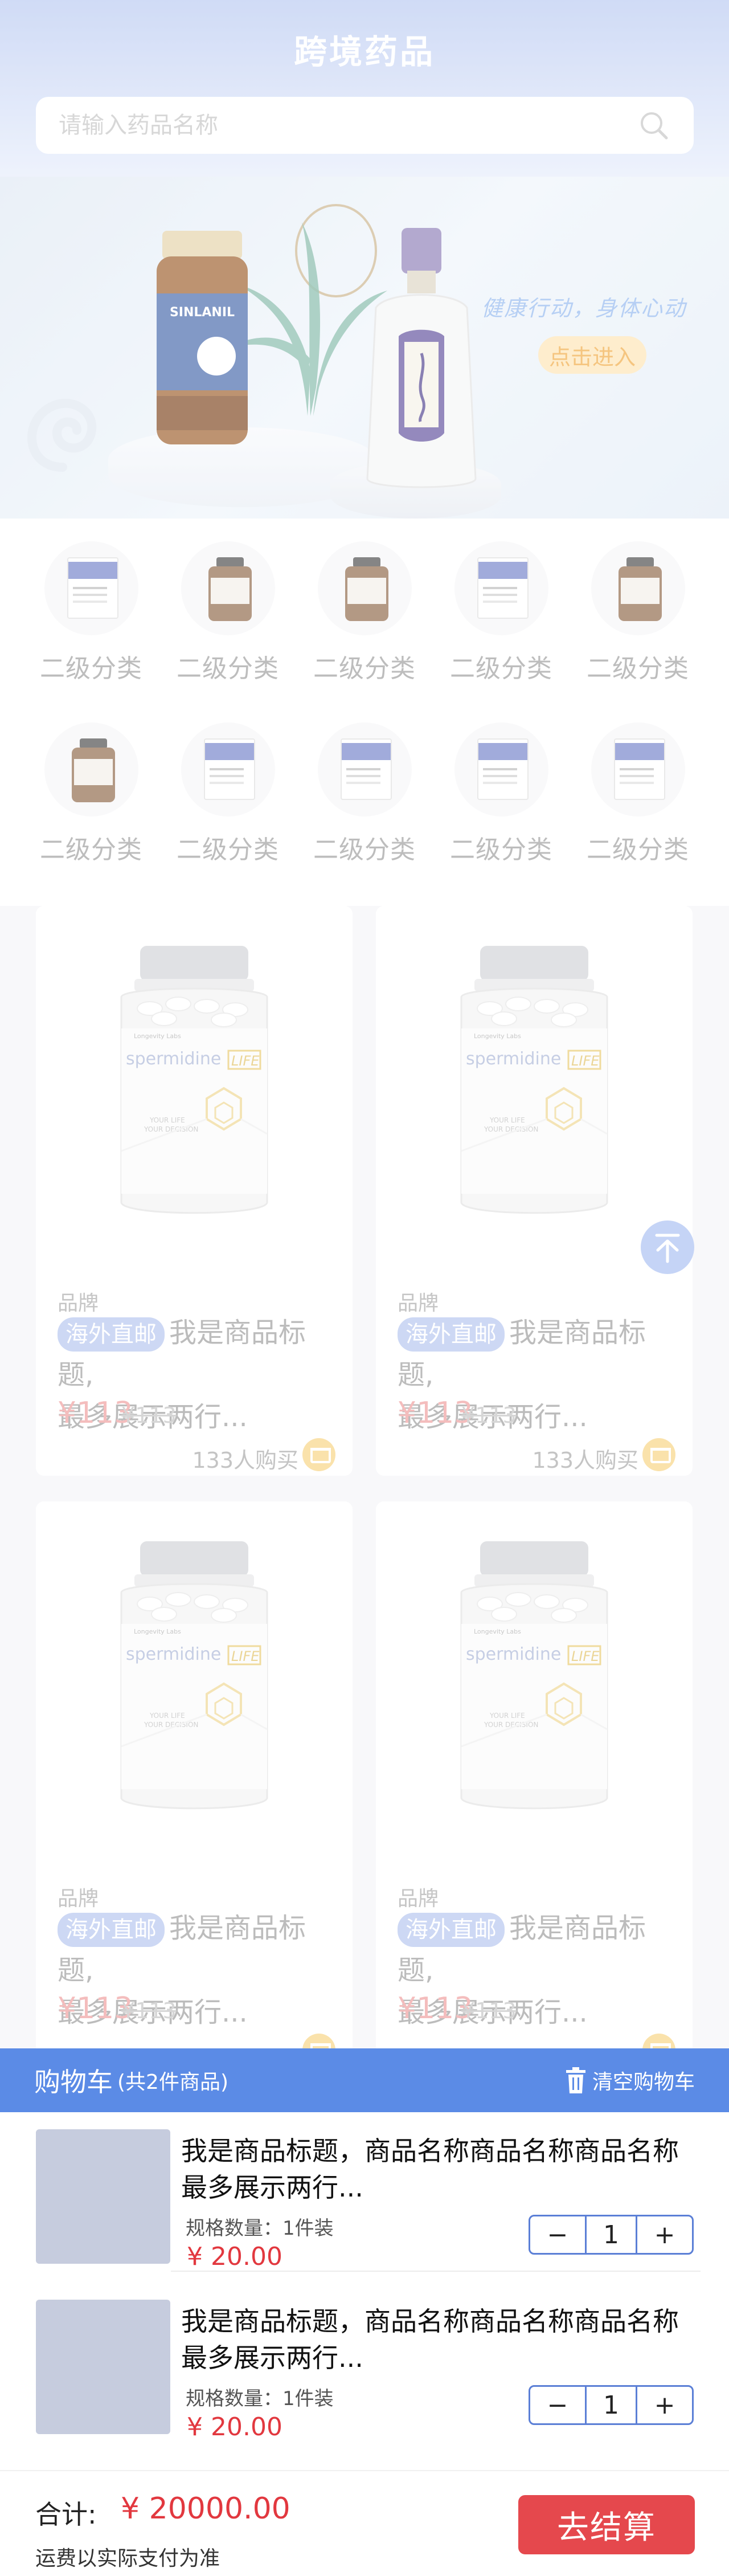  Describe the element at coordinates (575, 2080) in the screenshot. I see `trash-icon` at that location.